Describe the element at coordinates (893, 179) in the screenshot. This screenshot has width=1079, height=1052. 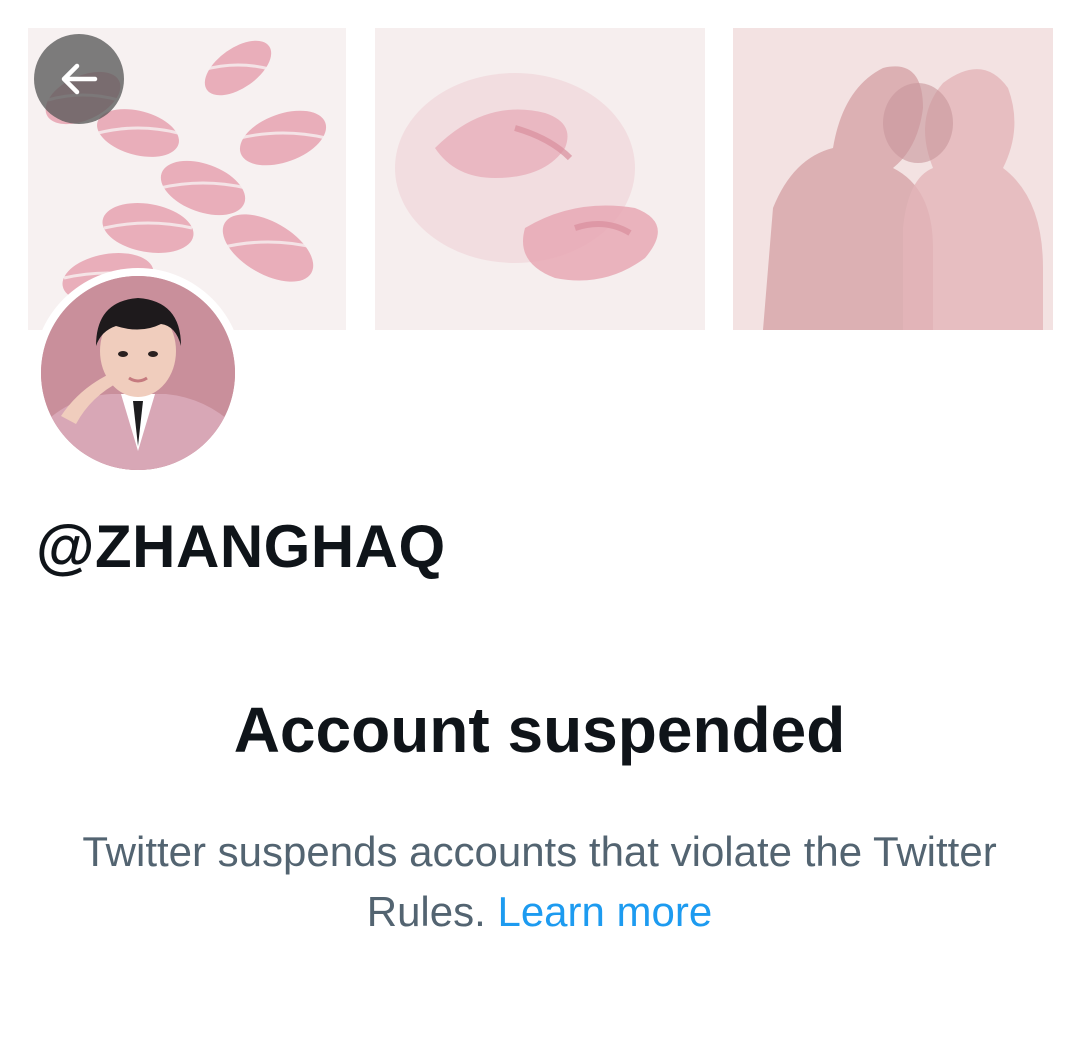
I see `banner-image-kiss` at that location.